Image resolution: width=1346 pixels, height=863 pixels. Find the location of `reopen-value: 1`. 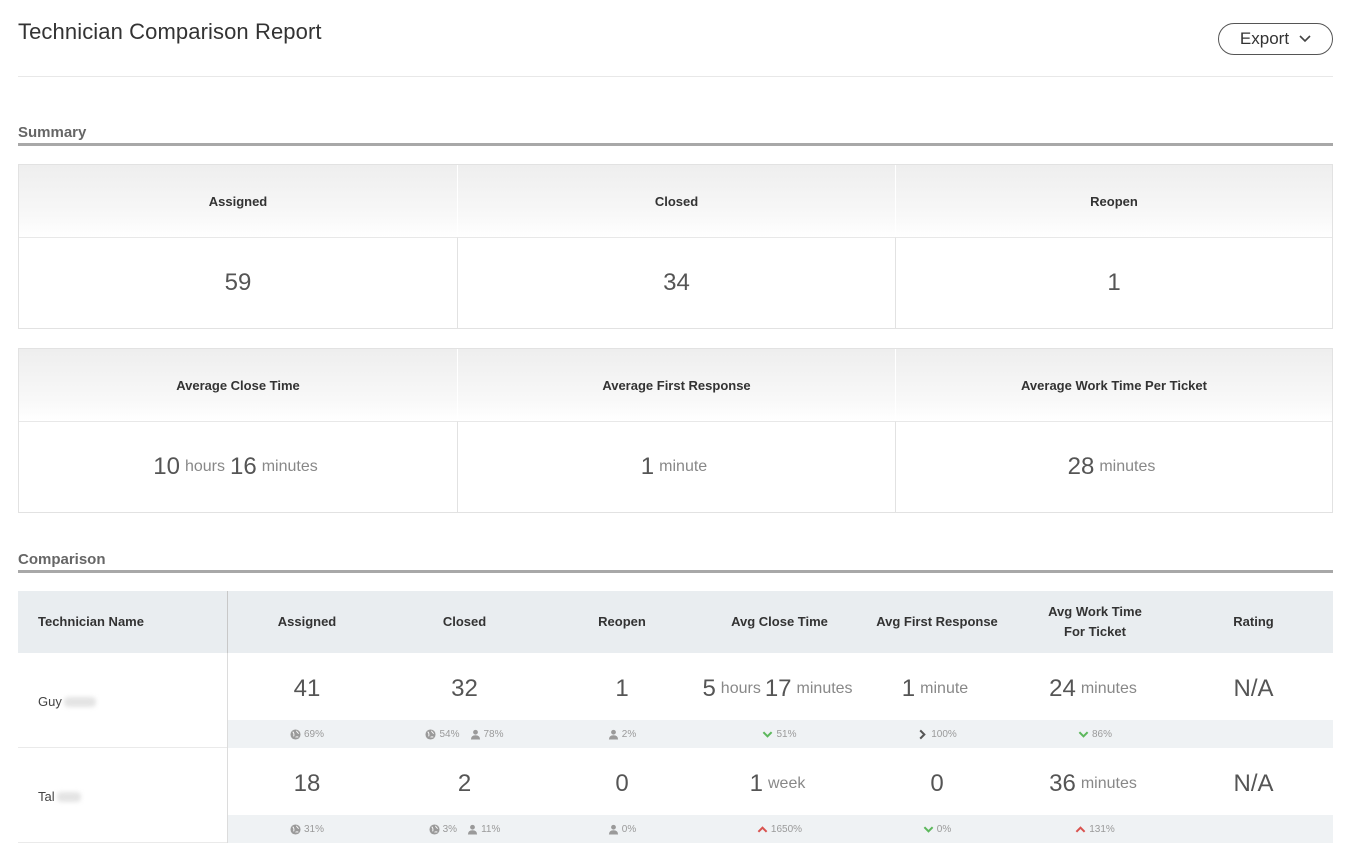

reopen-value: 1 is located at coordinates (622, 688).